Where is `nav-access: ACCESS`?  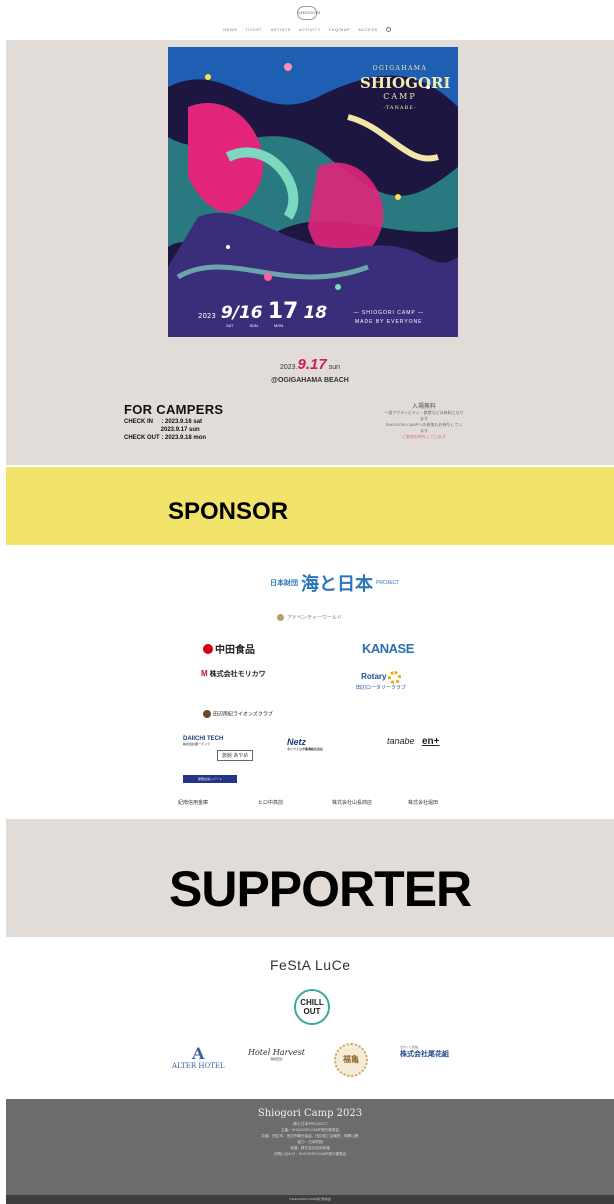 nav-access: ACCESS is located at coordinates (367, 29).